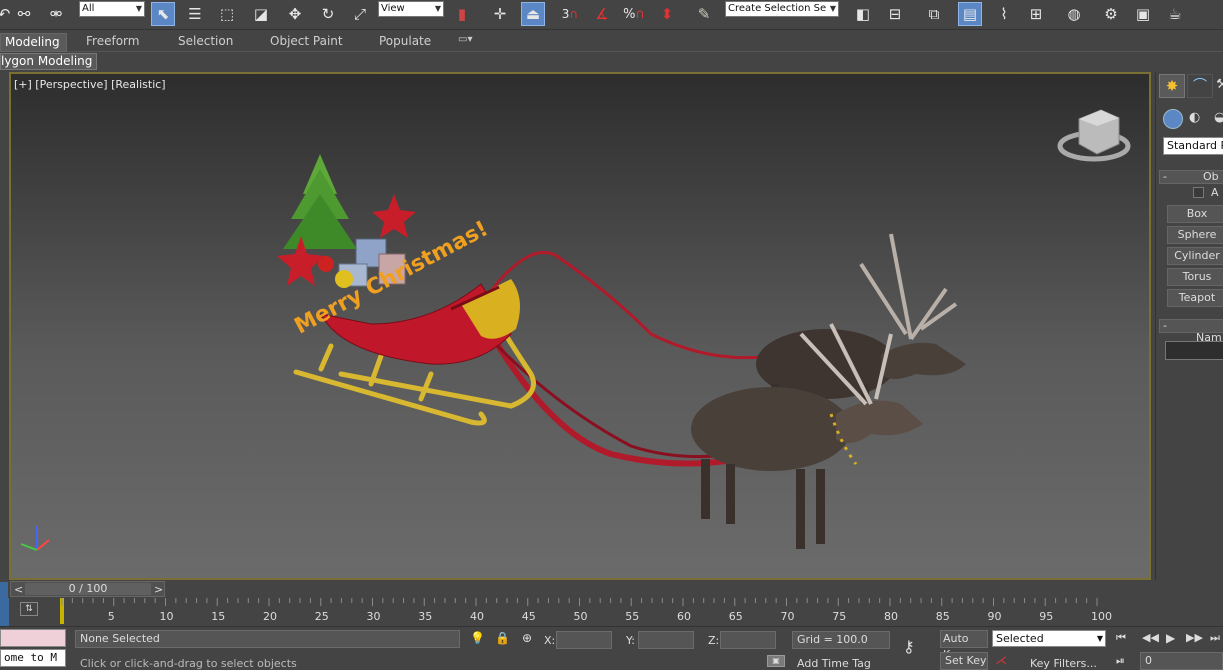 The height and width of the screenshot is (670, 1223). What do you see at coordinates (477, 638) in the screenshot?
I see `isolate-selection-icon: 💡` at bounding box center [477, 638].